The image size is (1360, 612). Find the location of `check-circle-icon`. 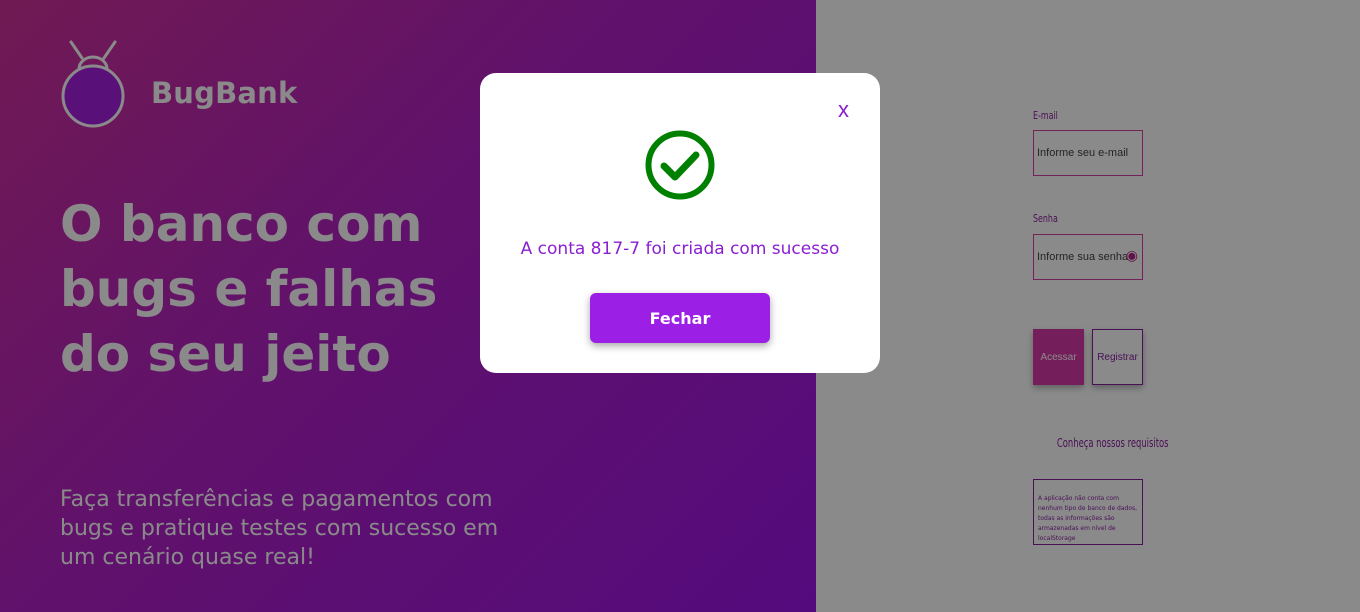

check-circle-icon is located at coordinates (680, 165).